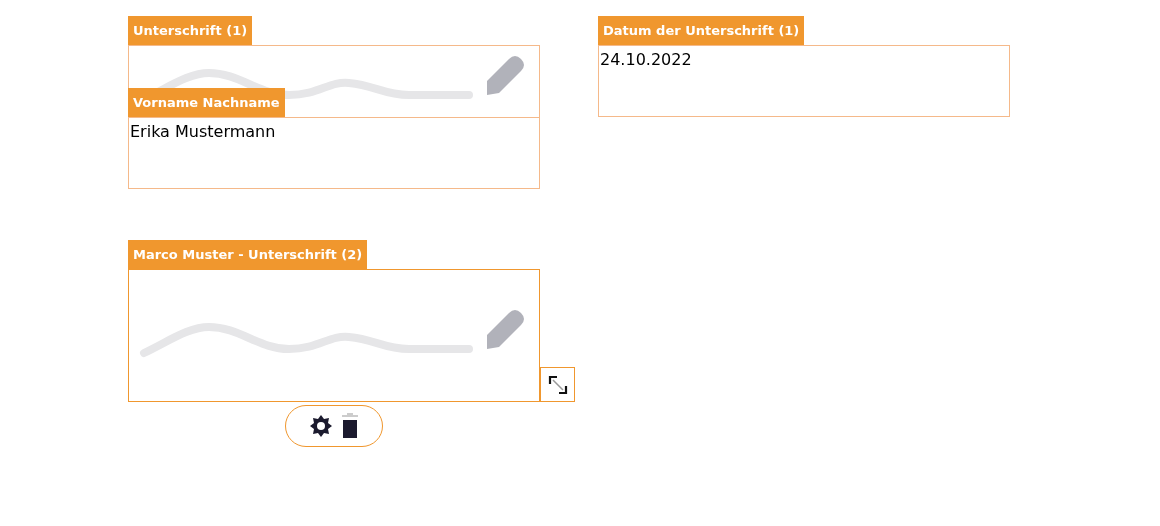 The height and width of the screenshot is (526, 1160). I want to click on delete-button, so click(350, 426).